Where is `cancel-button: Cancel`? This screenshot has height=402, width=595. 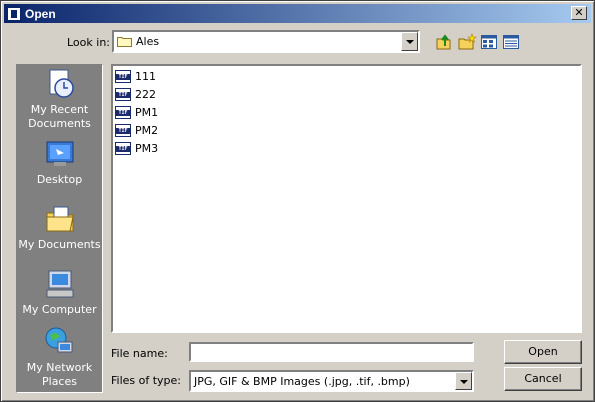 cancel-button: Cancel is located at coordinates (543, 379).